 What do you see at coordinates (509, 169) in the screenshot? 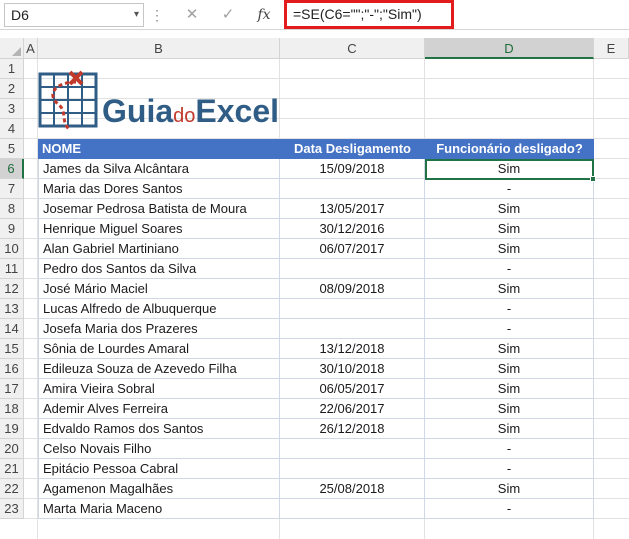
I see `active-cell-selection` at bounding box center [509, 169].